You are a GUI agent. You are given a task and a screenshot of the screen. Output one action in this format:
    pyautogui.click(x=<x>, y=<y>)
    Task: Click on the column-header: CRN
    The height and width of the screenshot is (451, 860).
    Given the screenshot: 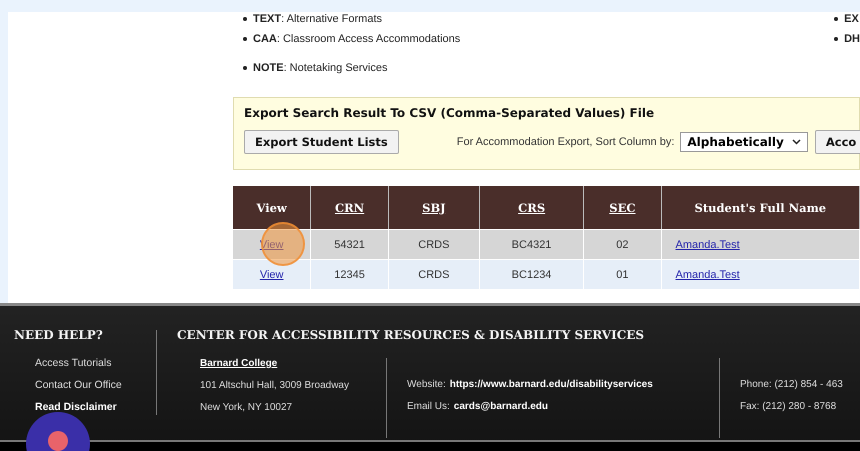 What is the action you would take?
    pyautogui.click(x=350, y=207)
    